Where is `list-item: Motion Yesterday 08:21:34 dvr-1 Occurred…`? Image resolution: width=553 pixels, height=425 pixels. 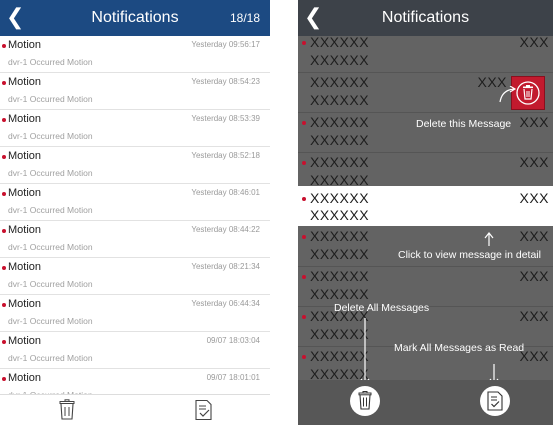 list-item: Motion Yesterday 08:21:34 dvr-1 Occurred… is located at coordinates (135, 276).